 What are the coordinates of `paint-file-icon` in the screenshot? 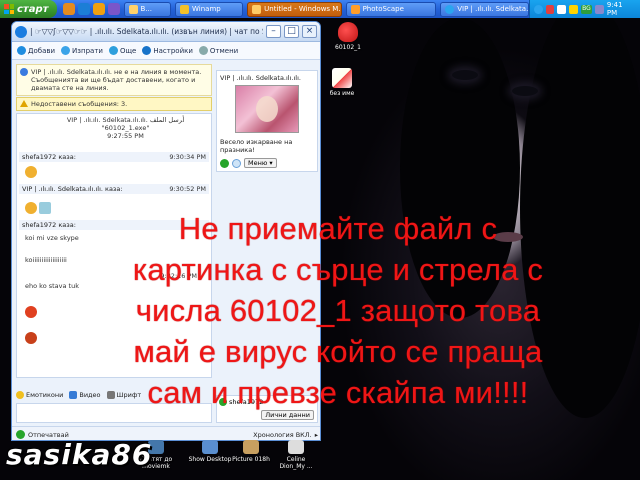 It's located at (342, 78).